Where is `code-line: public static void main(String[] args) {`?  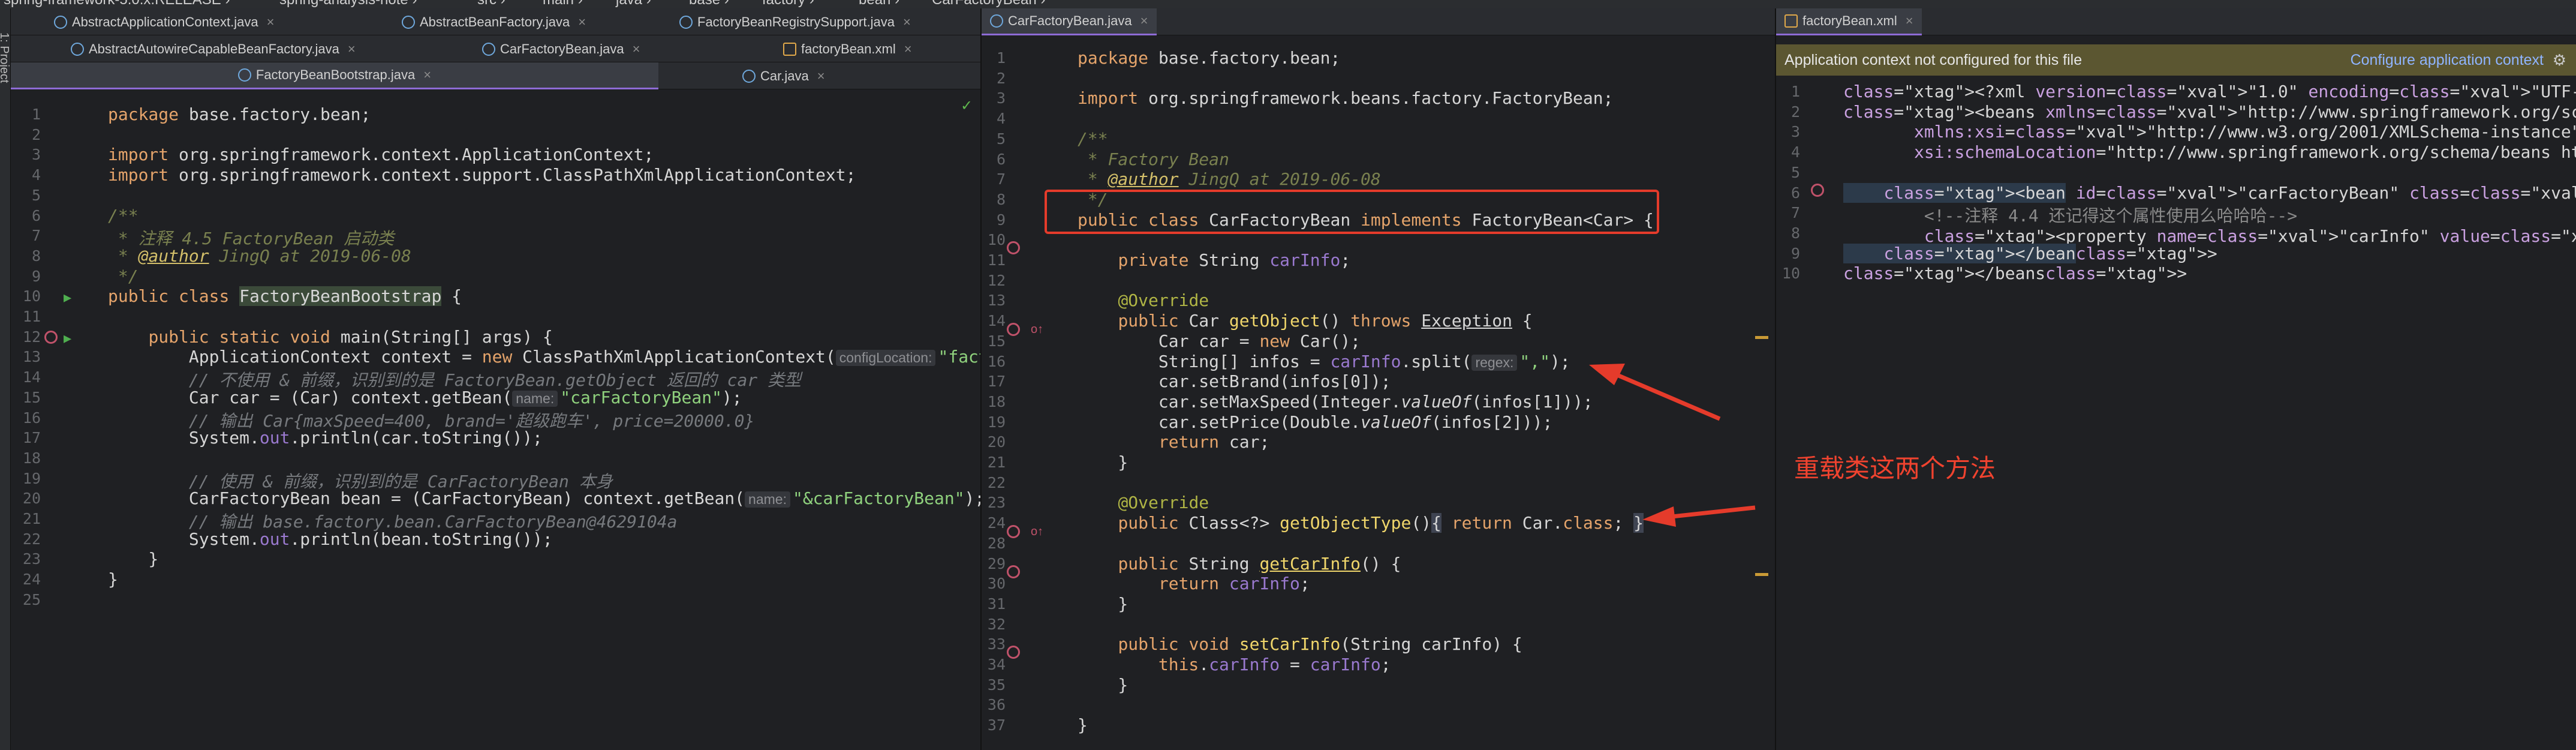
code-line: public static void main(String[] args) { is located at coordinates (330, 337).